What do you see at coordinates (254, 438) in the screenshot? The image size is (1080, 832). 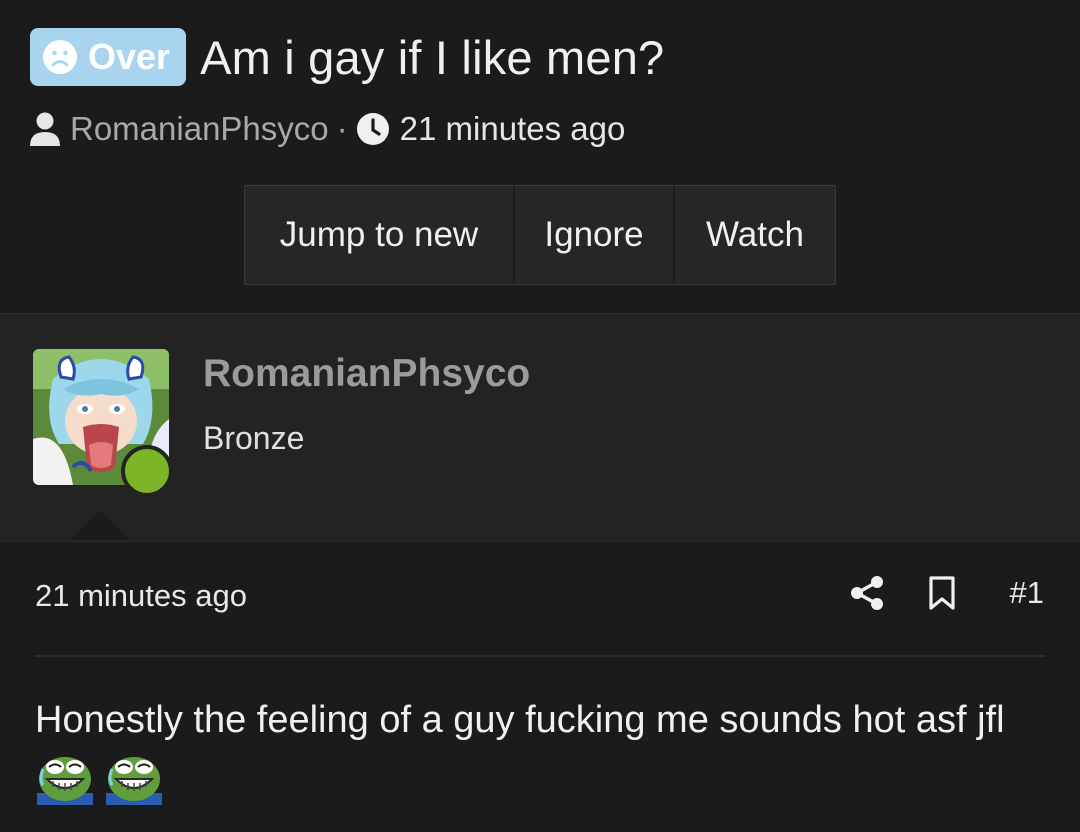 I see `user-title: Bronze` at bounding box center [254, 438].